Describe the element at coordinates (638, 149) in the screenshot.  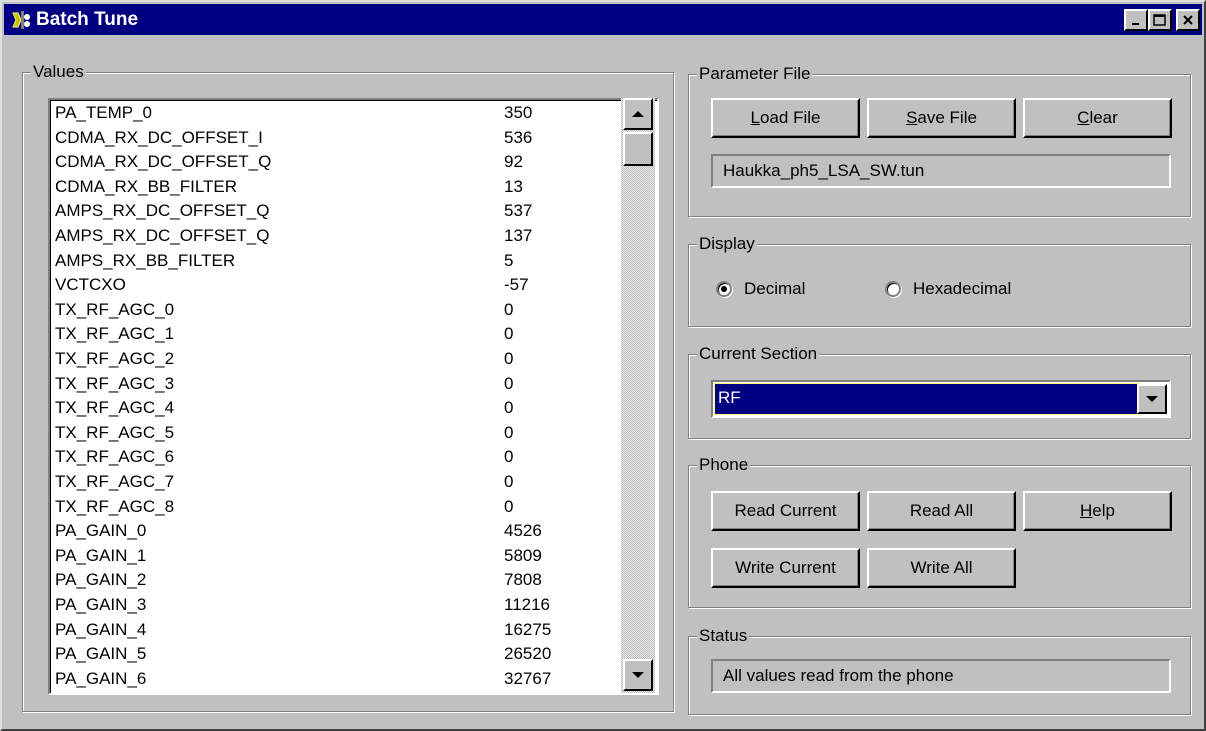
I see `scroll-thumb` at that location.